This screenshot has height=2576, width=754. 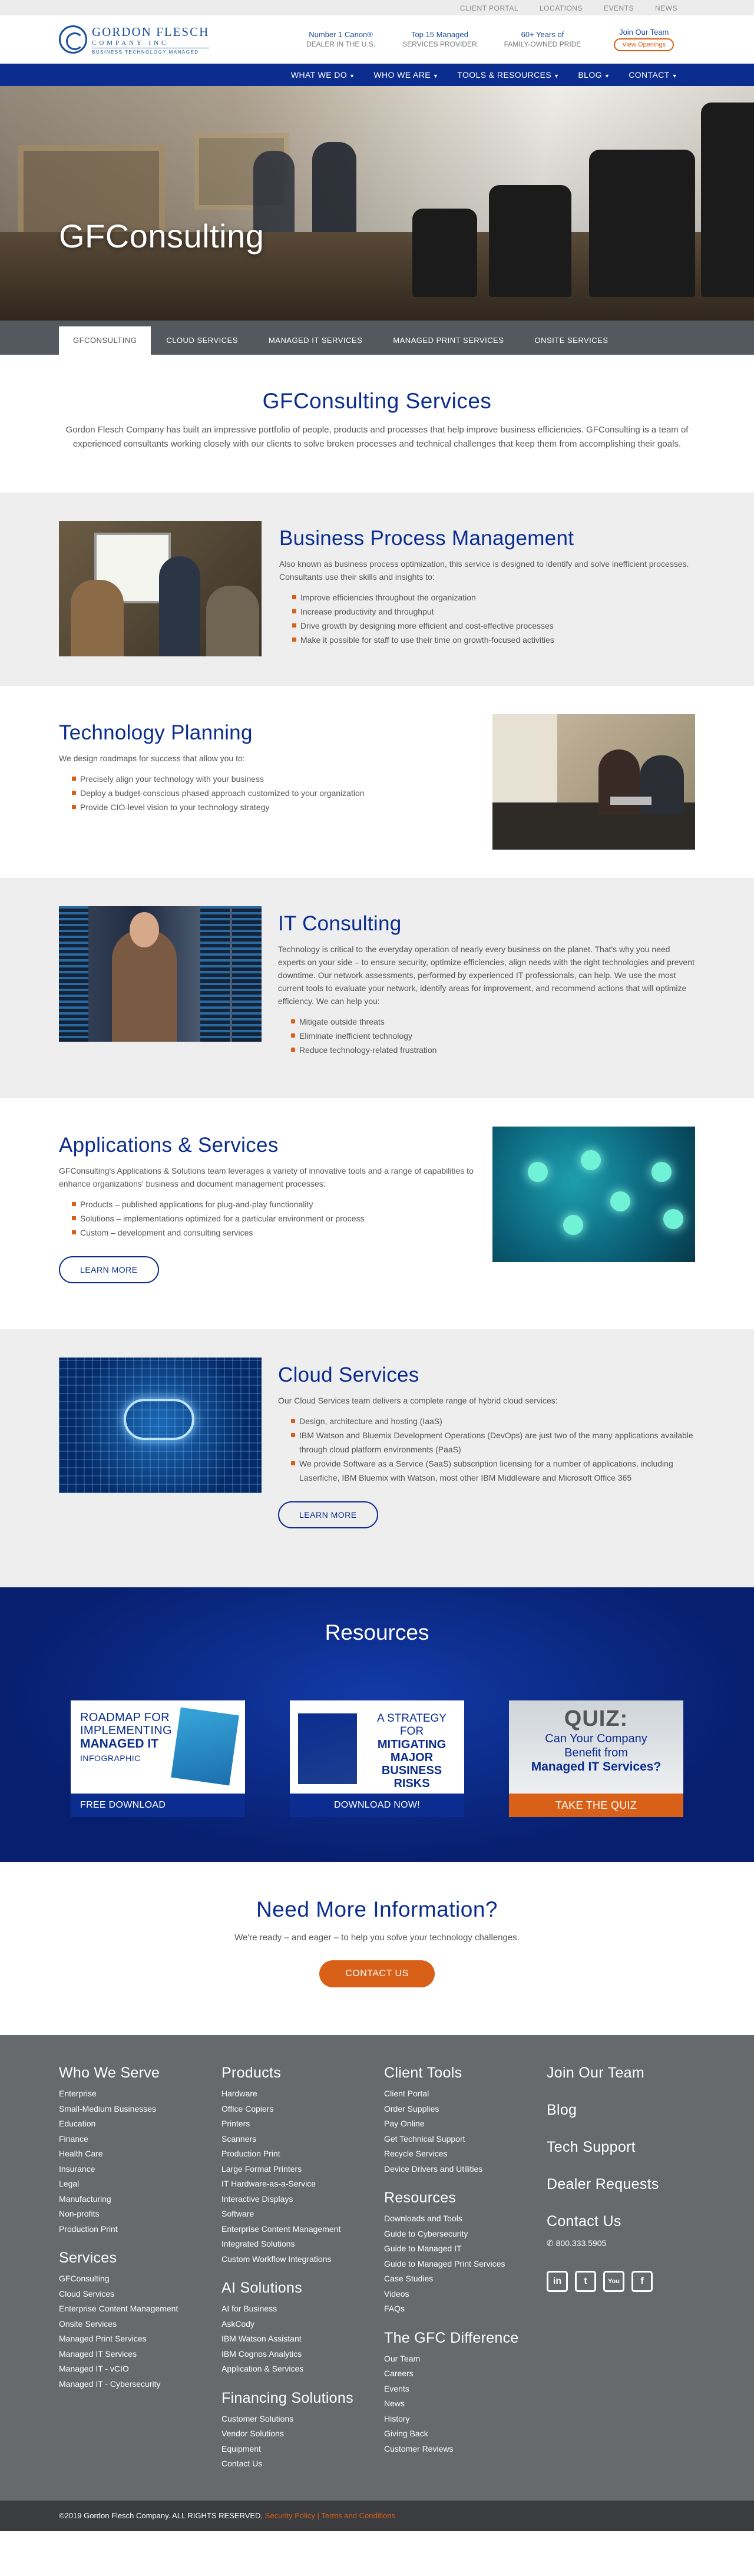 What do you see at coordinates (614, 2281) in the screenshot?
I see `youtube-icon: You` at bounding box center [614, 2281].